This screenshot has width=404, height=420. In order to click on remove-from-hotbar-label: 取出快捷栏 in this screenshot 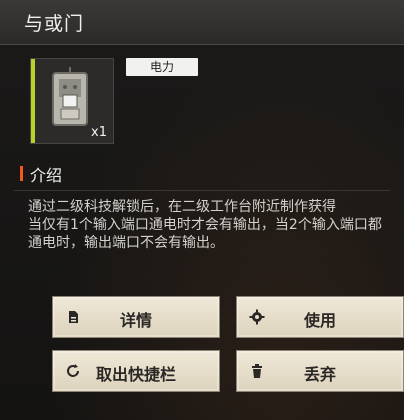, I will do `click(135, 374)`.